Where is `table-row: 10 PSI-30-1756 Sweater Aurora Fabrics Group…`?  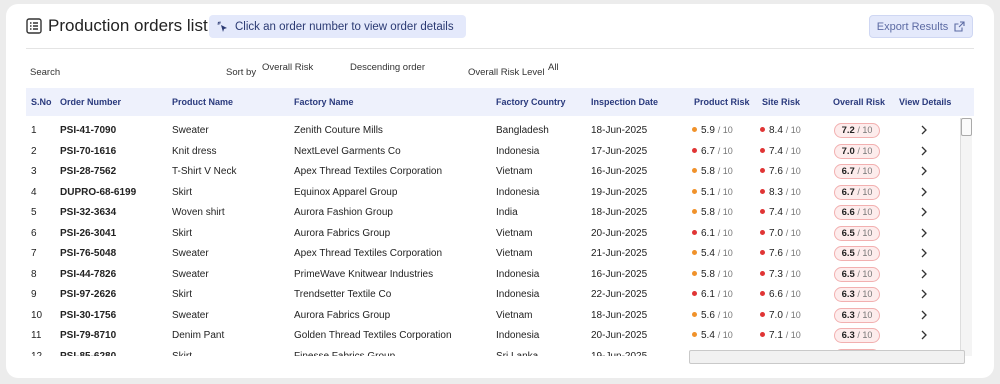 table-row: 10 PSI-30-1756 Sweater Aurora Fabrics Group… is located at coordinates (490, 315).